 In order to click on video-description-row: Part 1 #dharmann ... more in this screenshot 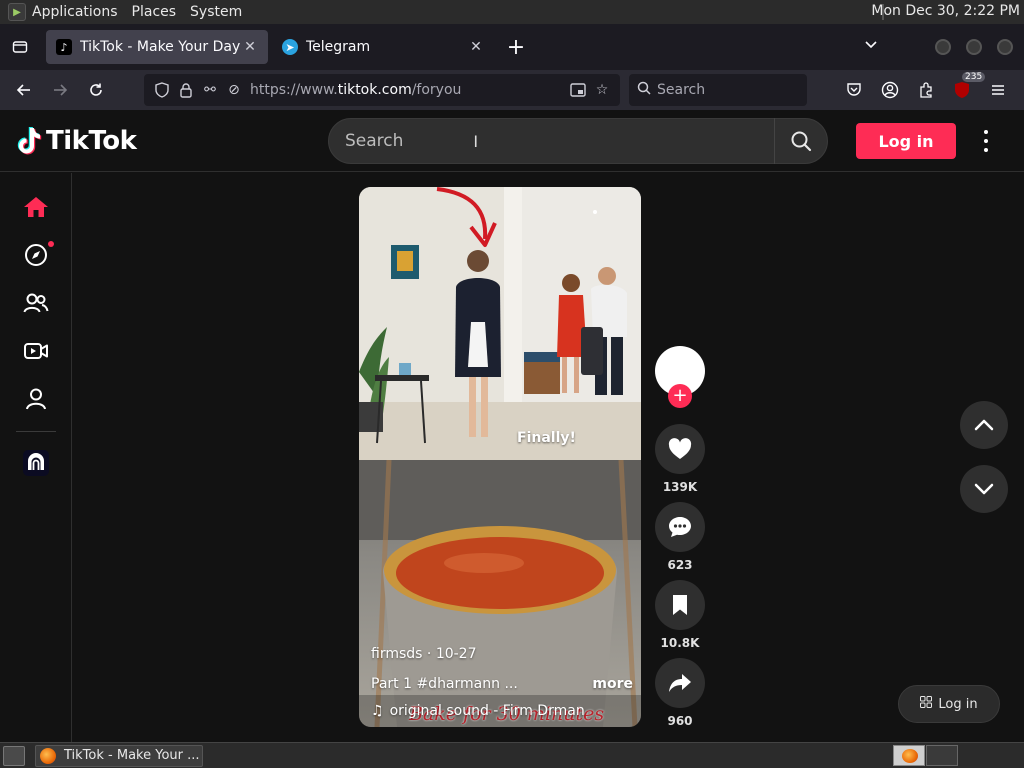, I will do `click(502, 684)`.